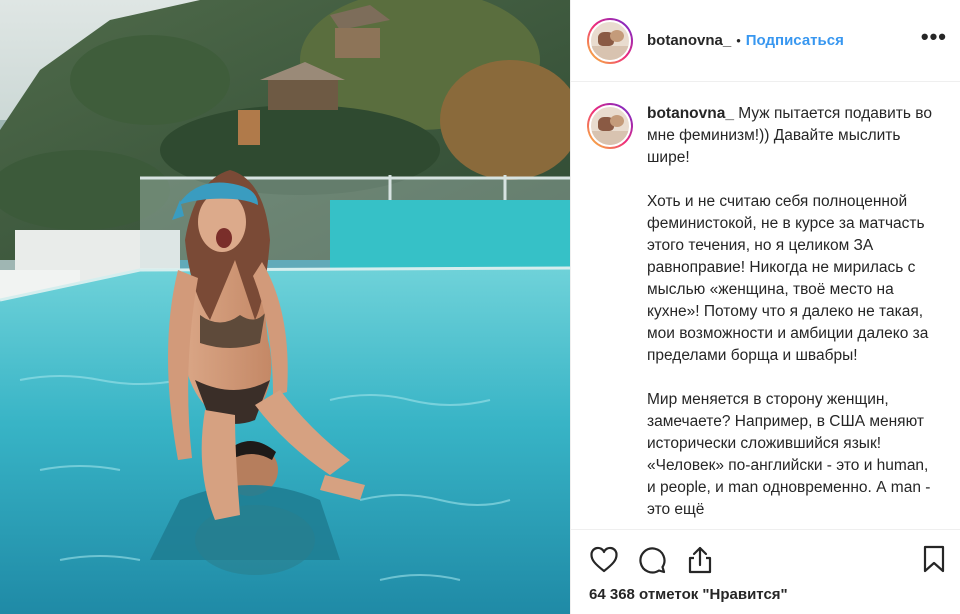 Image resolution: width=960 pixels, height=614 pixels. What do you see at coordinates (765, 571) in the screenshot?
I see `post-actions: 64 368 отметок "Нравится"` at bounding box center [765, 571].